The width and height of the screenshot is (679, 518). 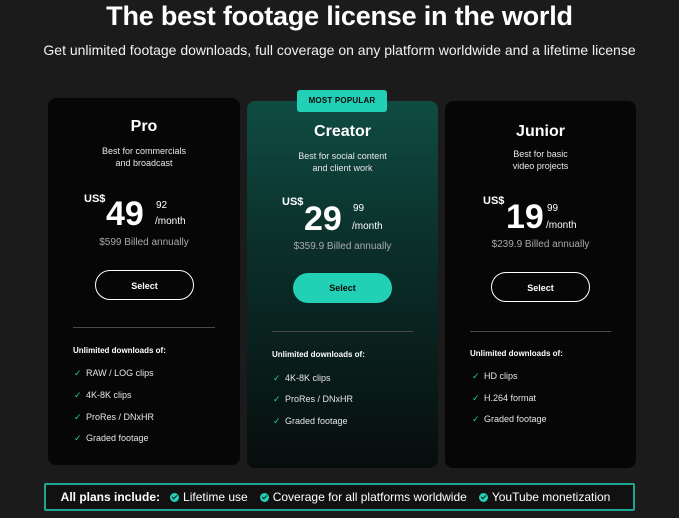 I want to click on billed-annually: $359.9 Billed annually, so click(x=342, y=246).